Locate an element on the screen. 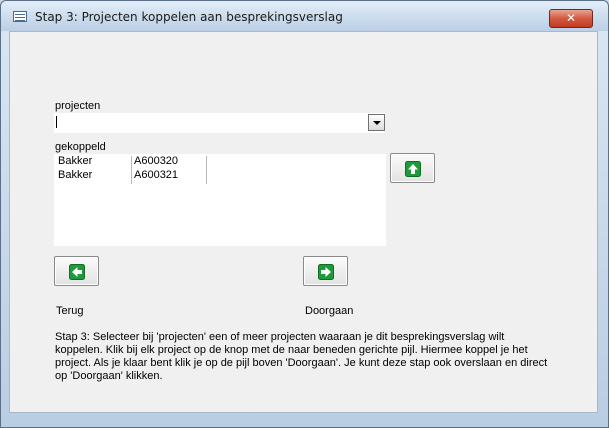  close-button: ✕ is located at coordinates (571, 18).